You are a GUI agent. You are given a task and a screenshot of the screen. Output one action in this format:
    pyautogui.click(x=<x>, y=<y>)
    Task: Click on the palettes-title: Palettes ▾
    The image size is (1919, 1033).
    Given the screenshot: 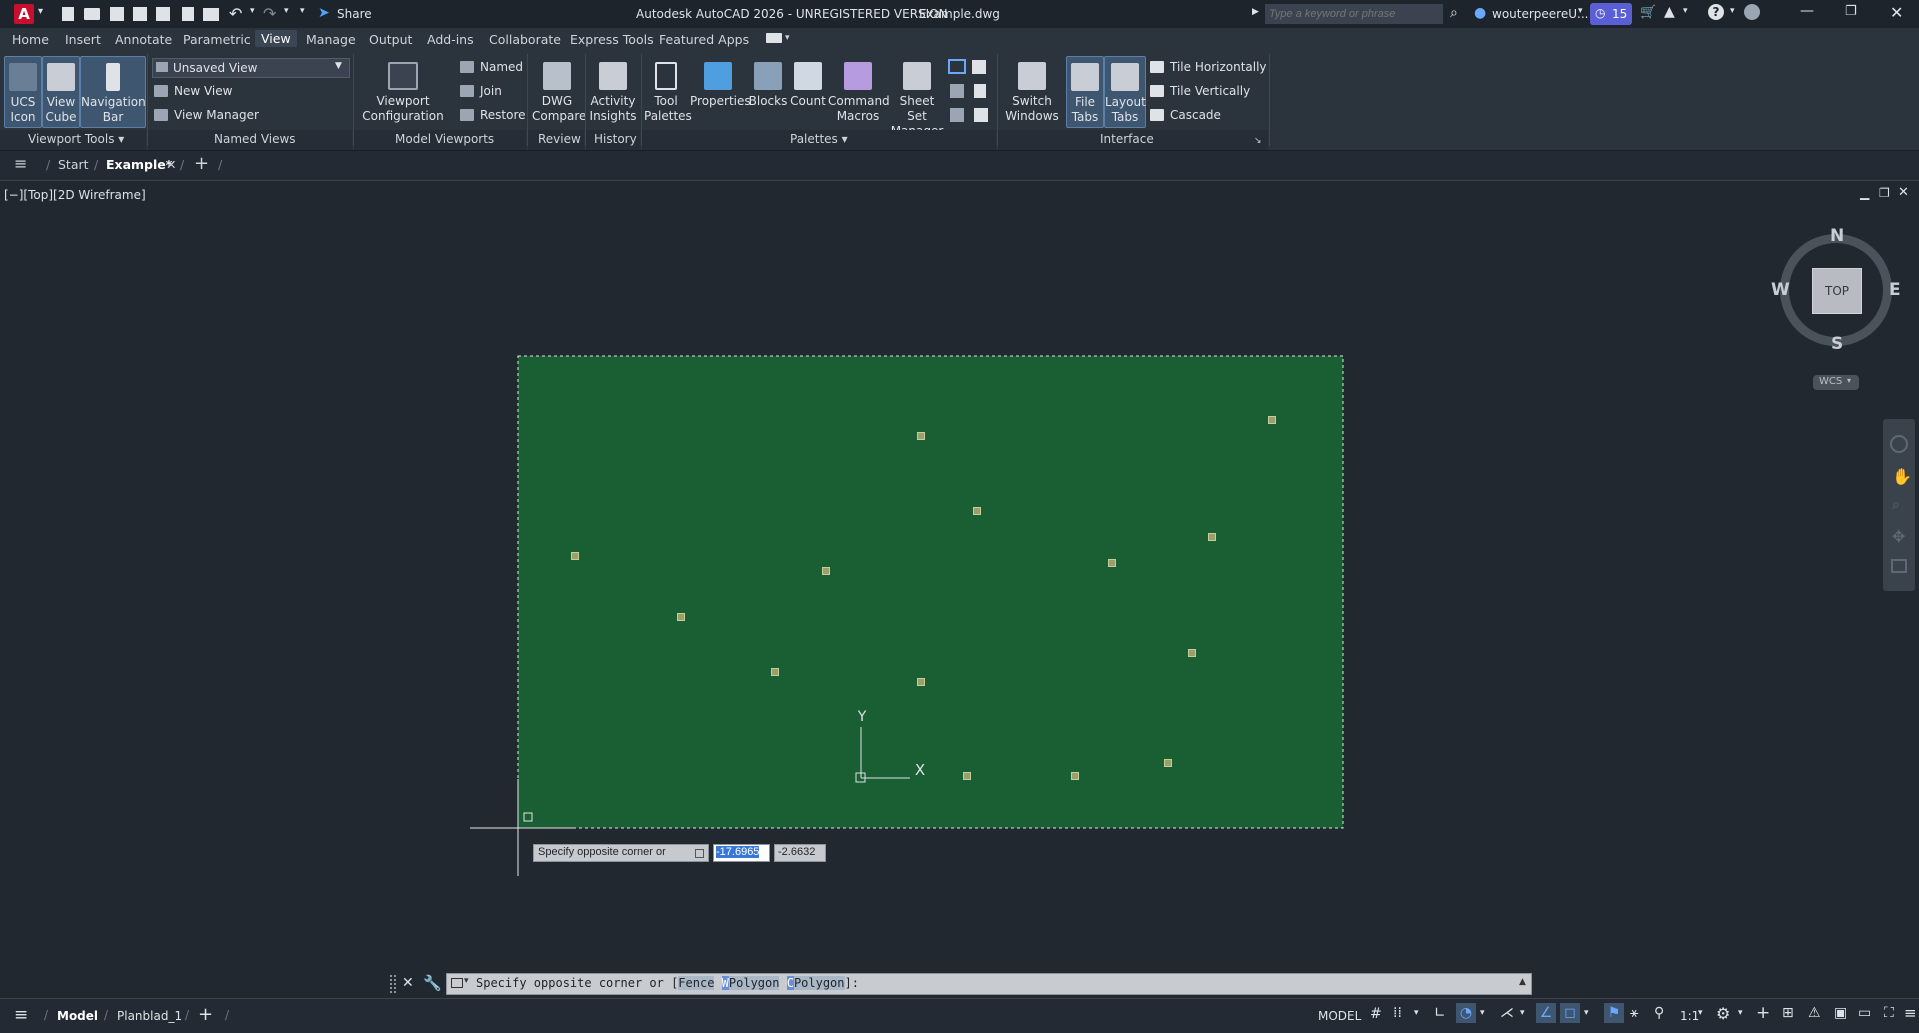 What is the action you would take?
    pyautogui.click(x=819, y=139)
    